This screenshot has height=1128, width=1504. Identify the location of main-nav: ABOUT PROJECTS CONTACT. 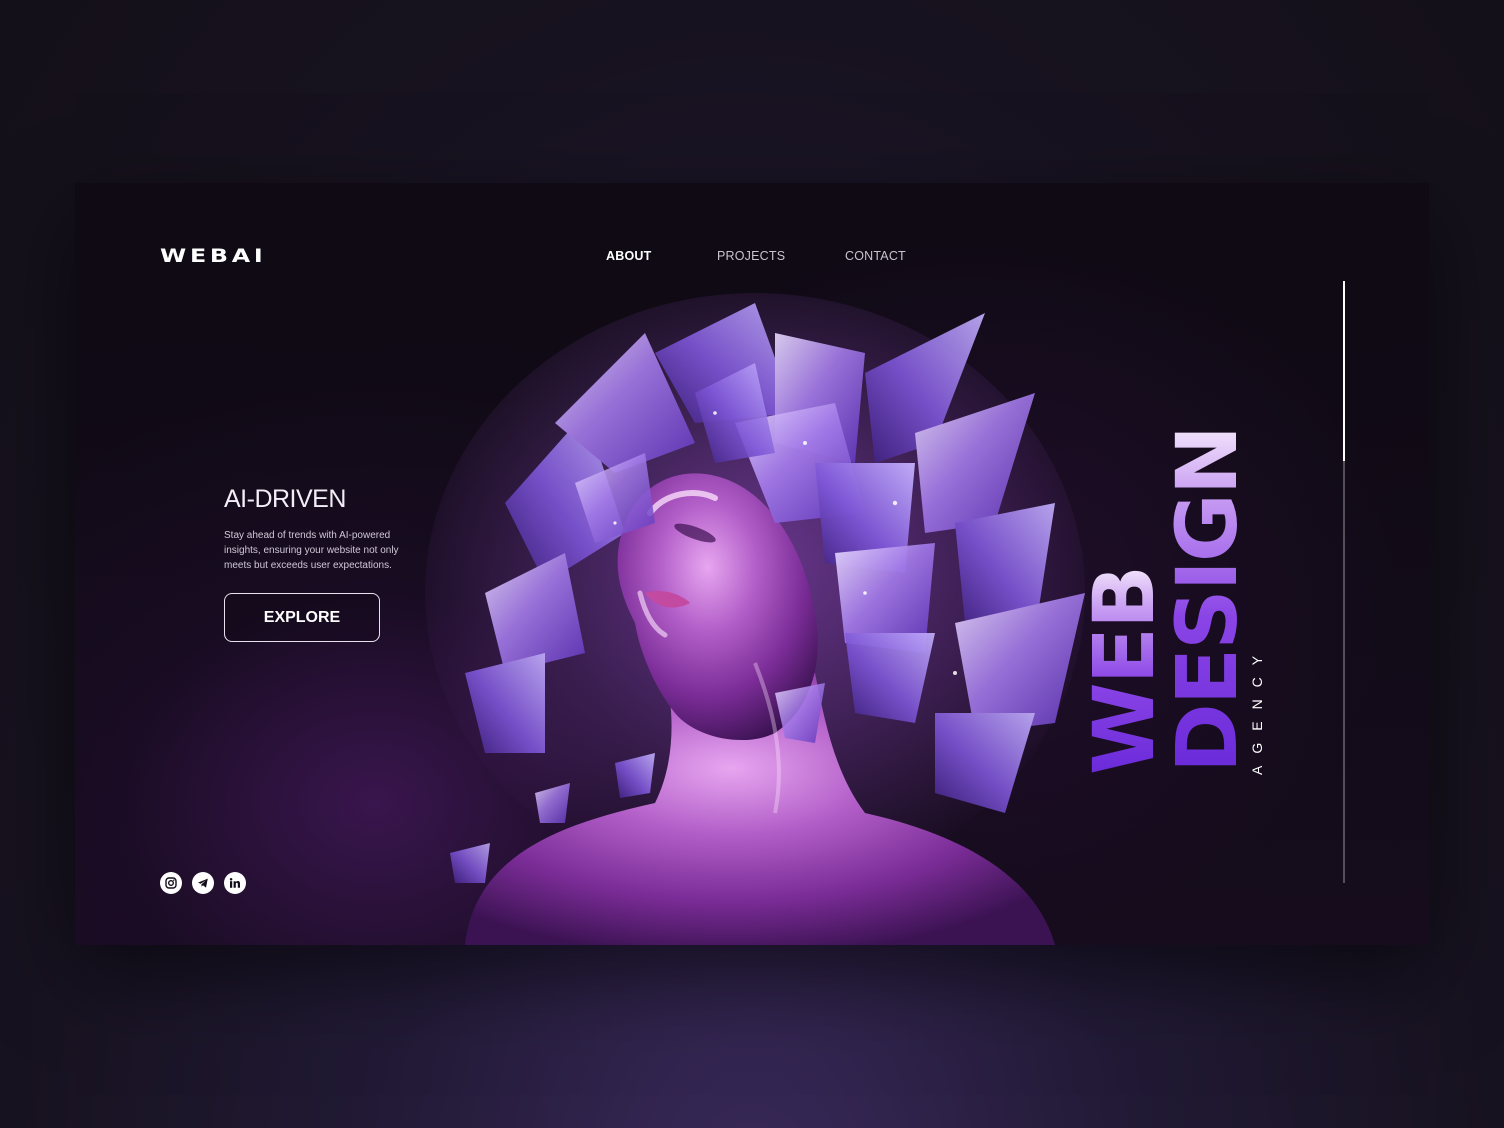
(752, 259).